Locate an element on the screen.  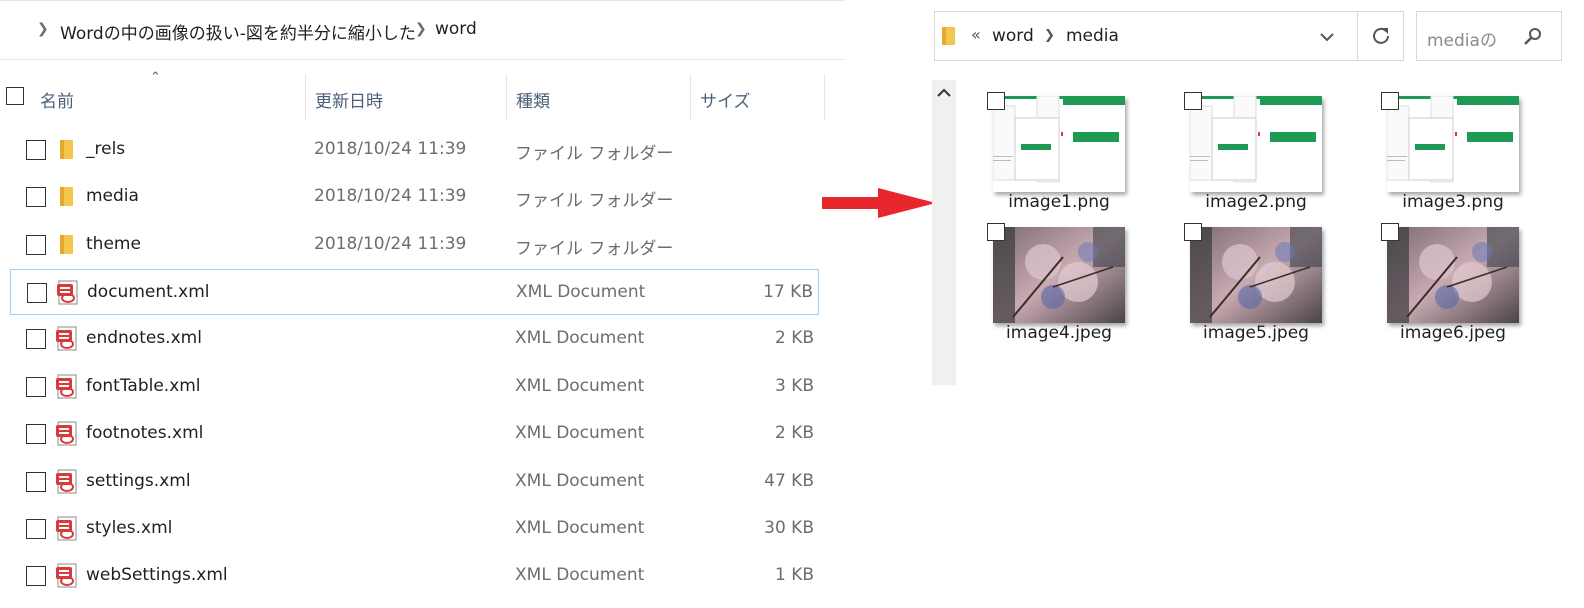
file-name: fontTable.xml is located at coordinates (143, 385).